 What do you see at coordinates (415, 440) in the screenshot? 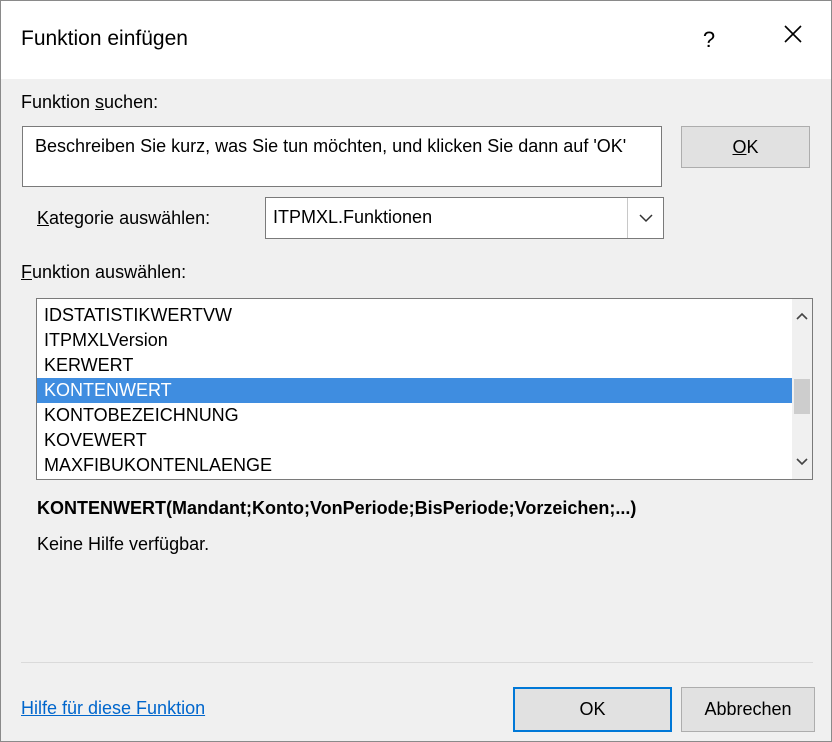
I see `list-item: KOVEWERT` at bounding box center [415, 440].